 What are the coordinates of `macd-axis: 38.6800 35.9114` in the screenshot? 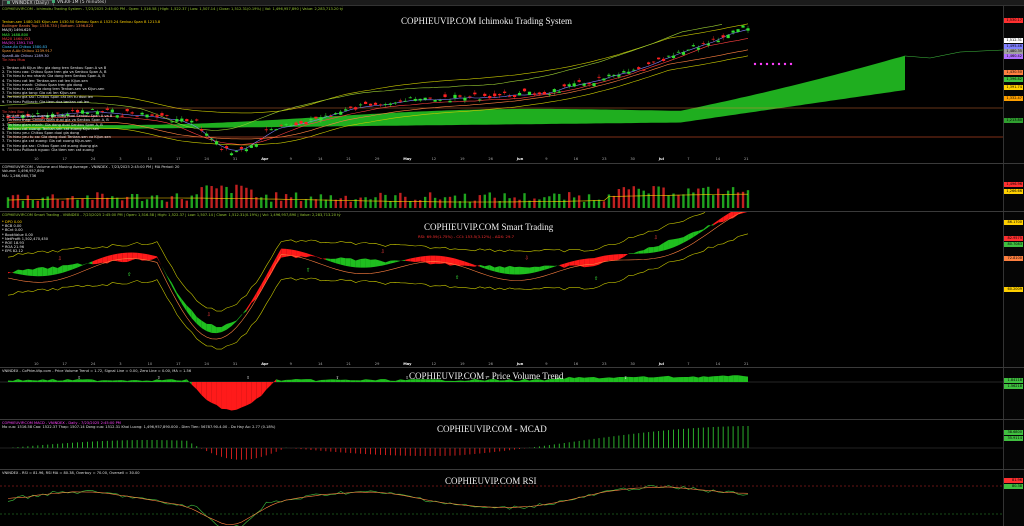 It's located at (1013, 444).